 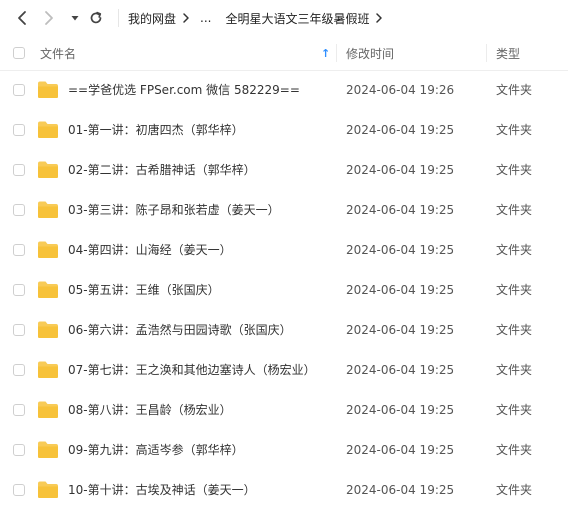 I want to click on toolbar-divider, so click(x=118, y=18).